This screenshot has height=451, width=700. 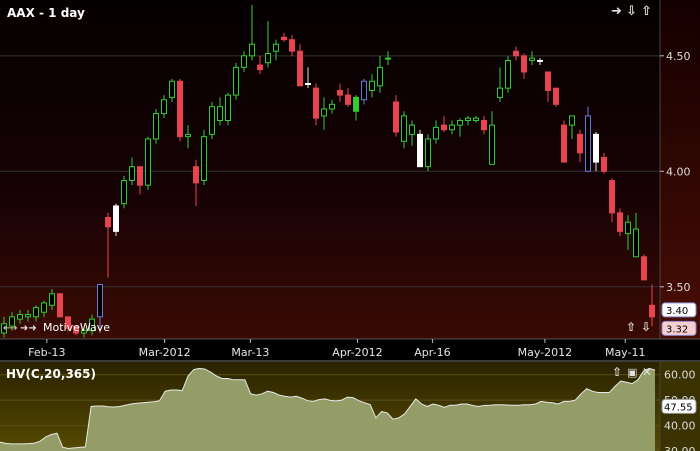 I want to click on double-arrow-icon: ⟷, so click(x=10, y=328).